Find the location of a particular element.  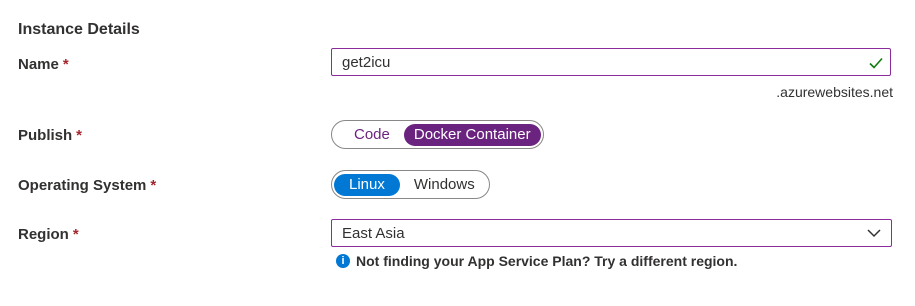

publish-label-text: Publish is located at coordinates (45, 135).